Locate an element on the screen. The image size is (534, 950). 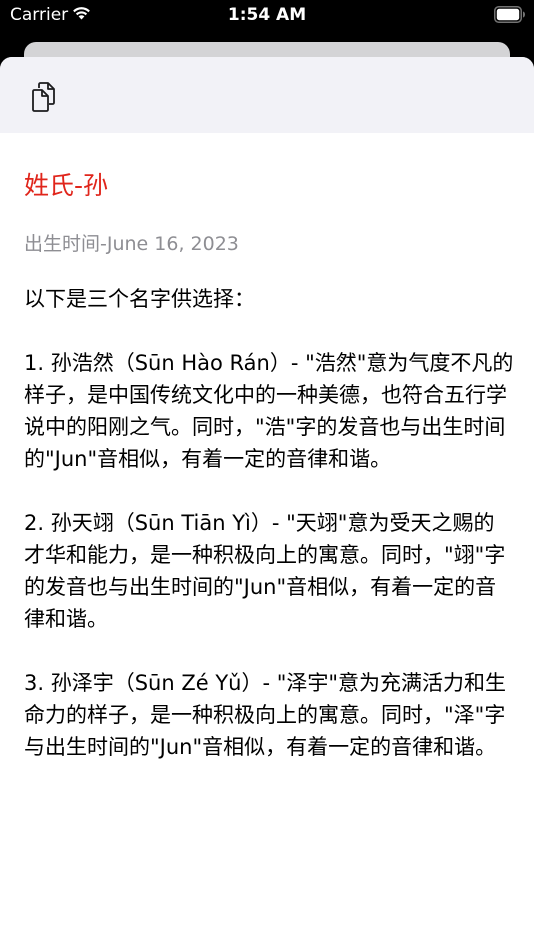
copy-icon is located at coordinates (43, 97).